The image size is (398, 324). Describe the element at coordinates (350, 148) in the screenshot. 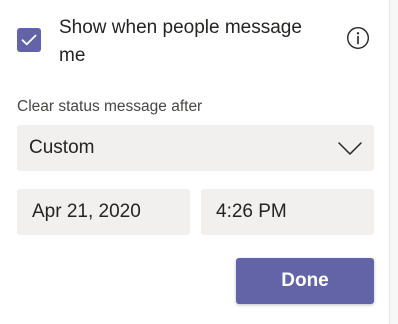

I see `chevron-down-icon` at that location.